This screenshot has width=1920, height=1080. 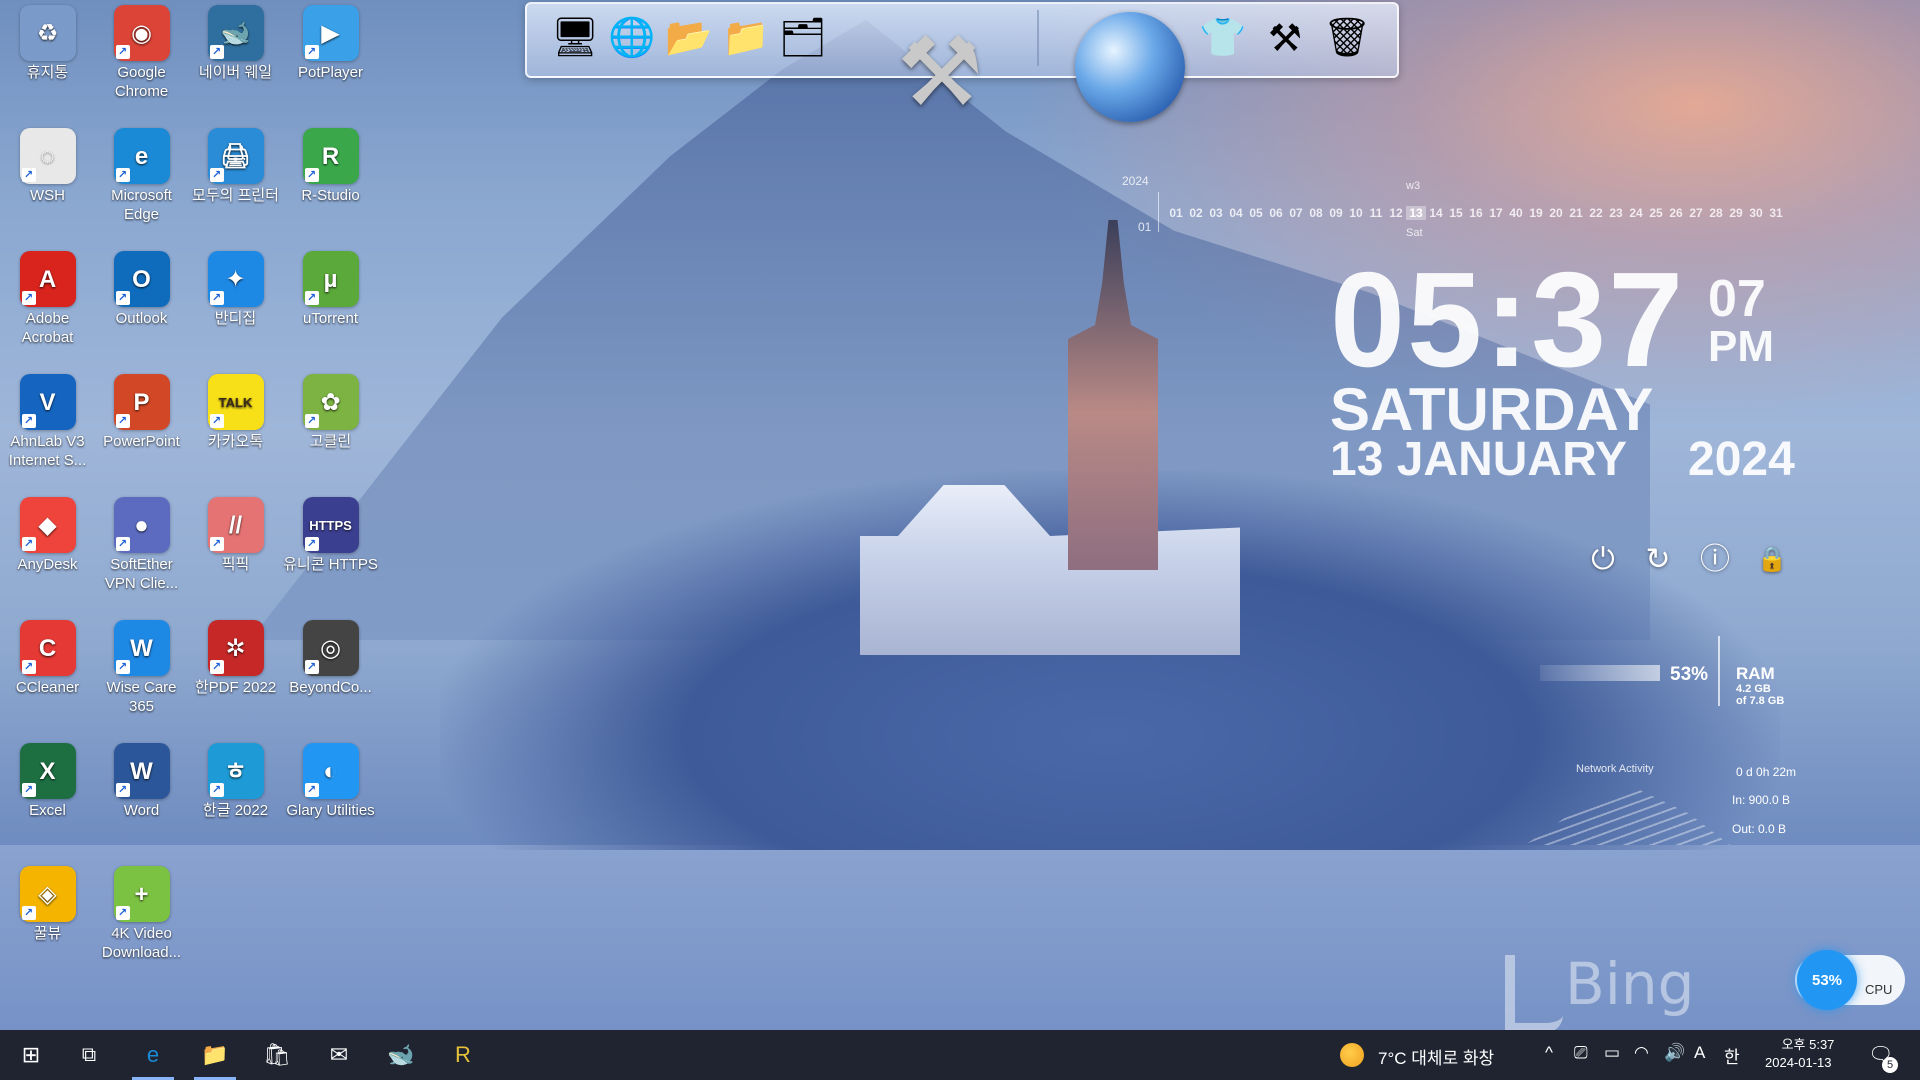 What do you see at coordinates (1352, 1055) in the screenshot?
I see `weather-icon` at bounding box center [1352, 1055].